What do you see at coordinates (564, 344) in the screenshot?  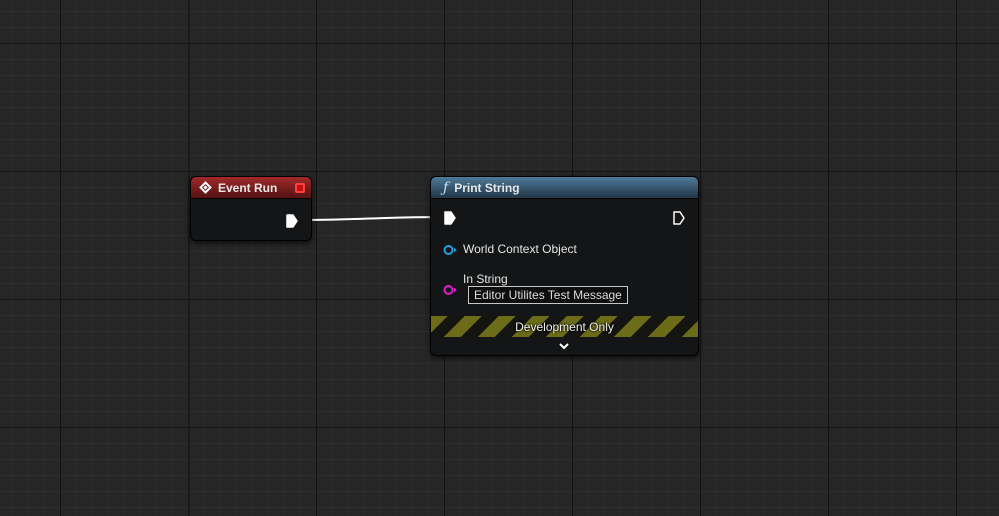 I see `chevron-down-icon` at bounding box center [564, 344].